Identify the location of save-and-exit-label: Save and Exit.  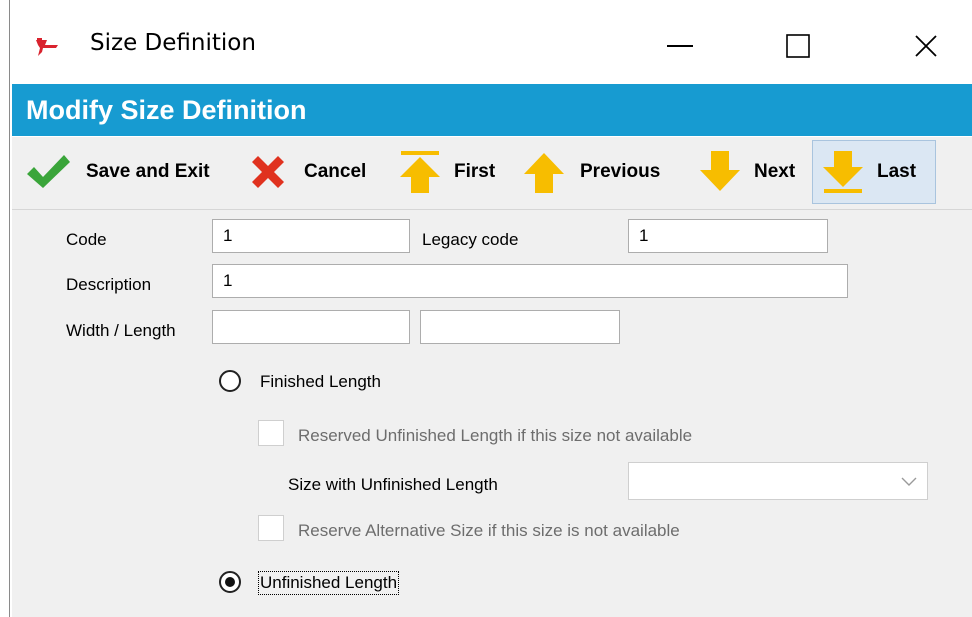
(148, 171).